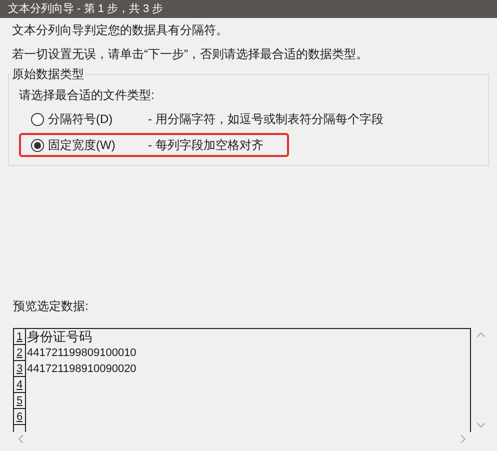 The height and width of the screenshot is (451, 497). I want to click on row-number: 2, so click(20, 353).